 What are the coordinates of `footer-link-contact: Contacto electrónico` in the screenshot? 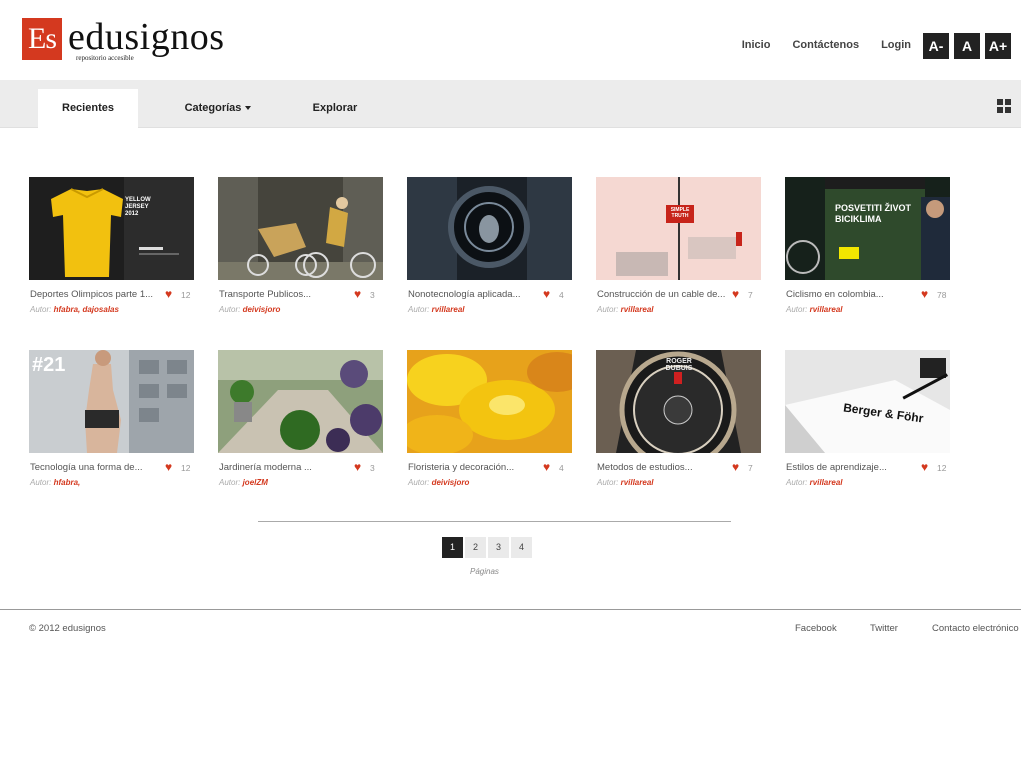 It's located at (975, 628).